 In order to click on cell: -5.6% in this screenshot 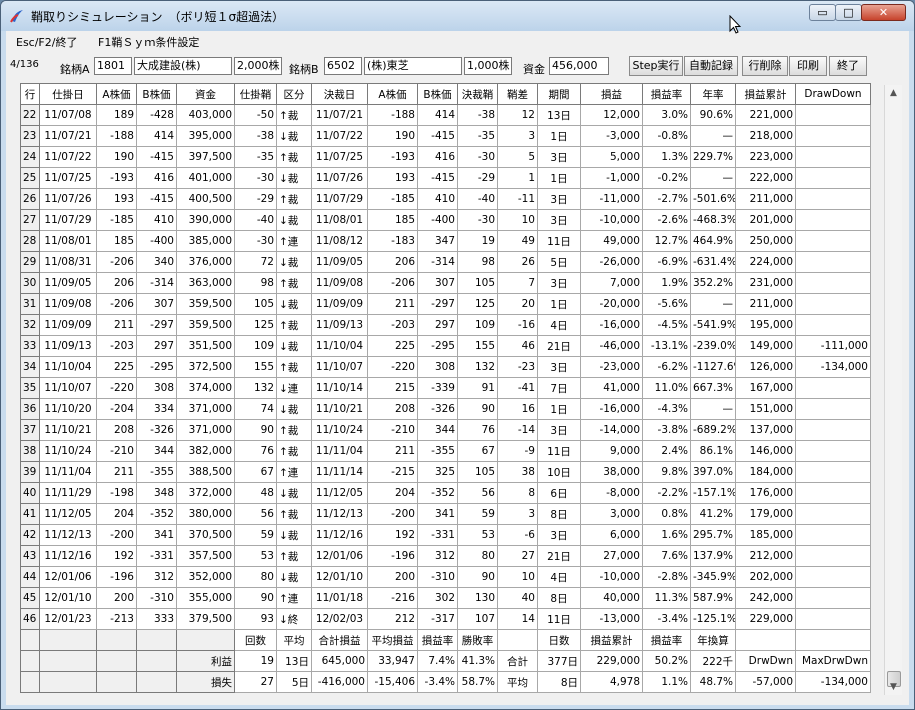, I will do `click(666, 304)`.